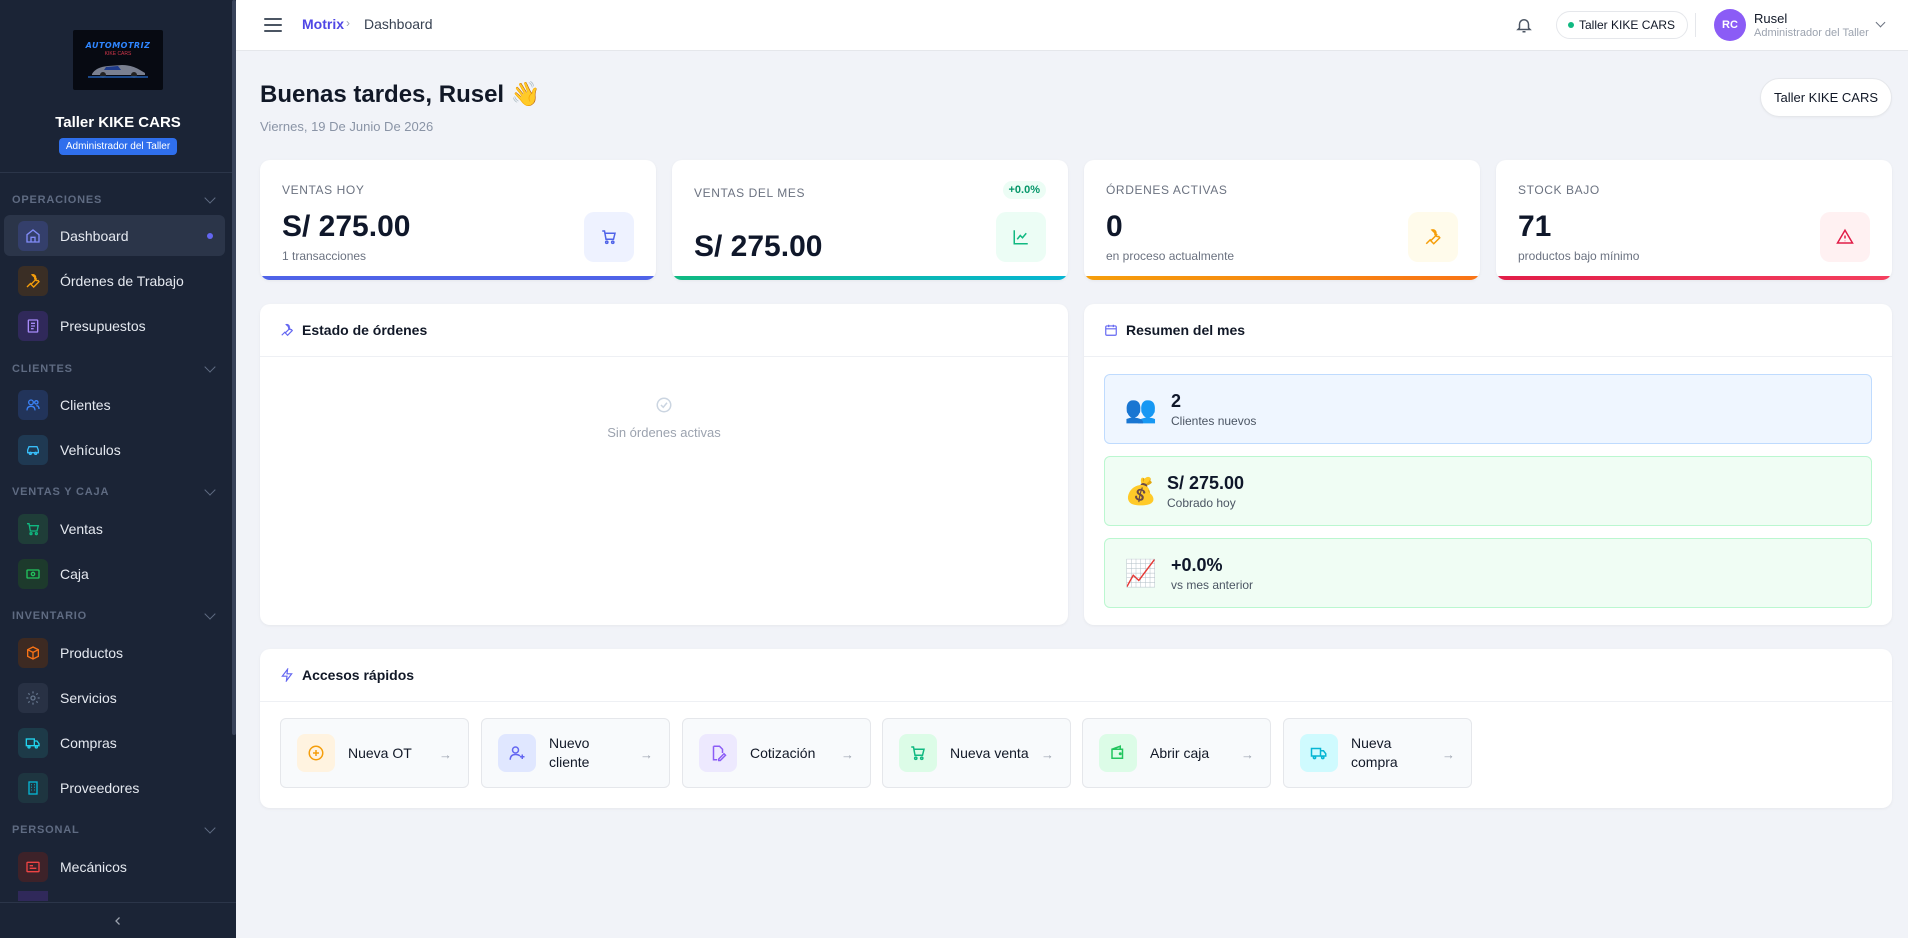  What do you see at coordinates (1197, 564) in the screenshot?
I see `summary-value: +0.0%` at bounding box center [1197, 564].